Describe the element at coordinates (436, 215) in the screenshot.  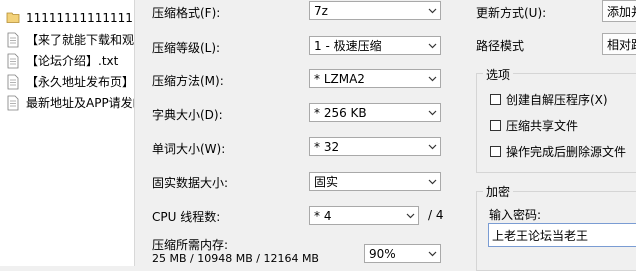
I see `threads-max: / 4` at that location.